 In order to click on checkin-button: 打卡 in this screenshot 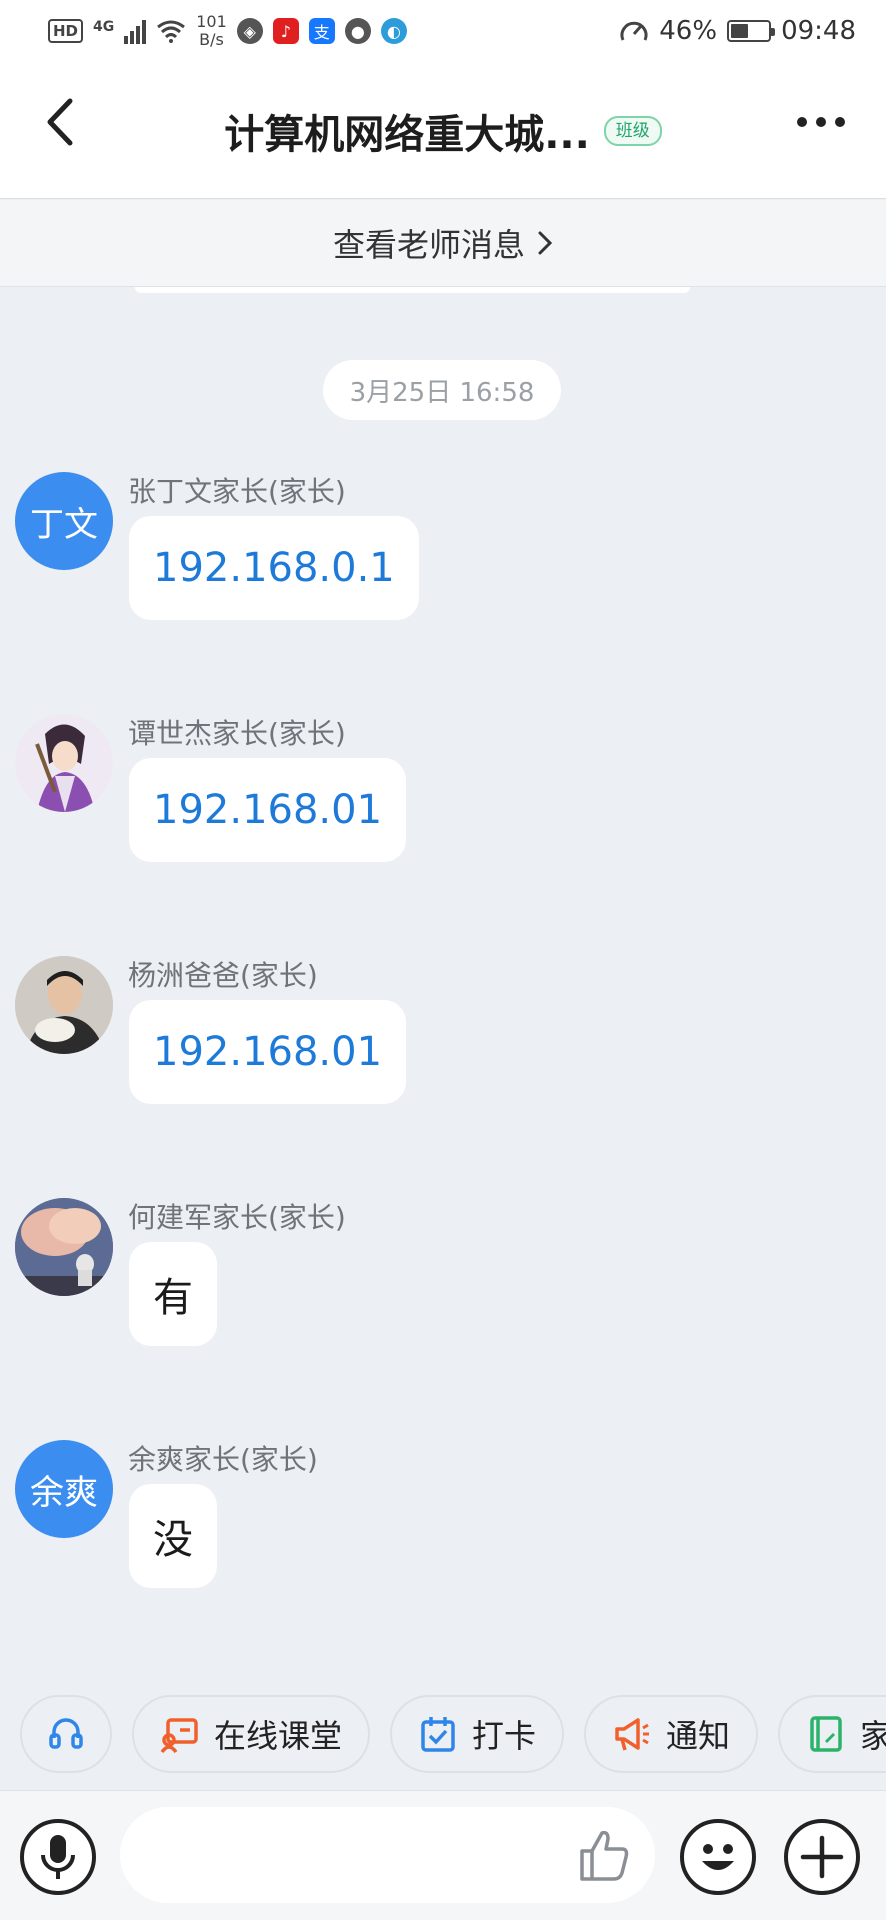, I will do `click(477, 1734)`.